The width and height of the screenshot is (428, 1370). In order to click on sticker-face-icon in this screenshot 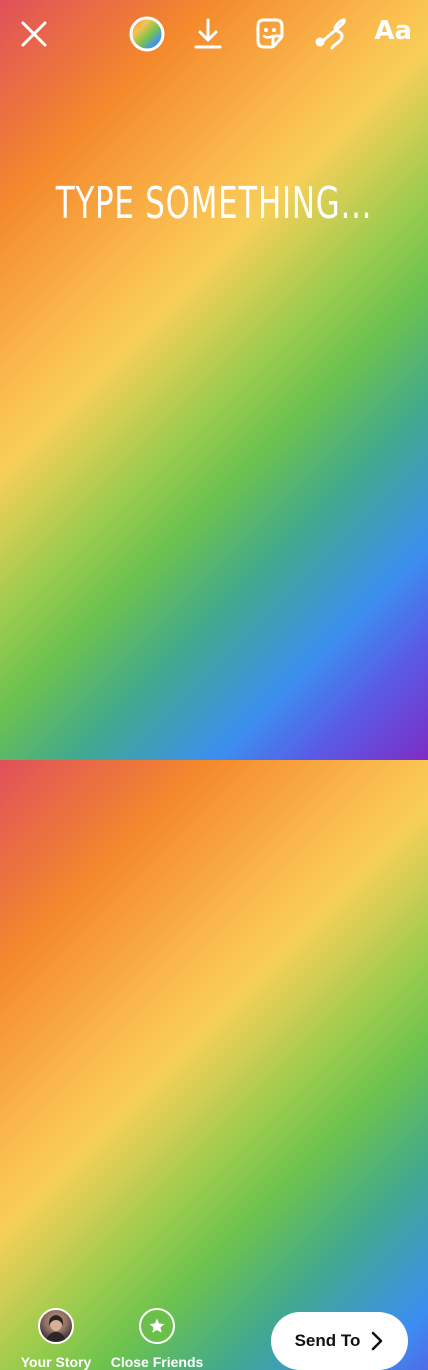, I will do `click(270, 33)`.